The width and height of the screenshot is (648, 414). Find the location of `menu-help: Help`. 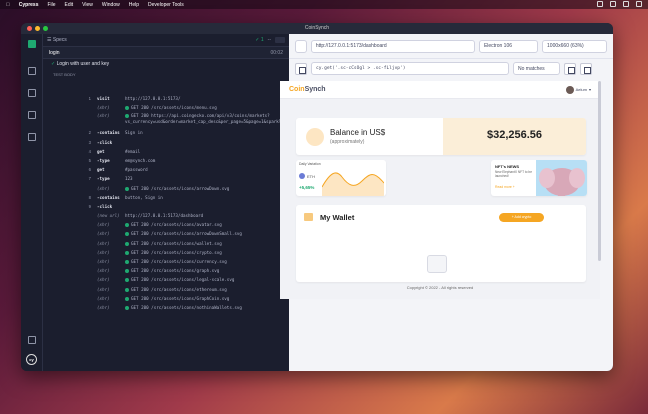

menu-help: Help is located at coordinates (134, 5).